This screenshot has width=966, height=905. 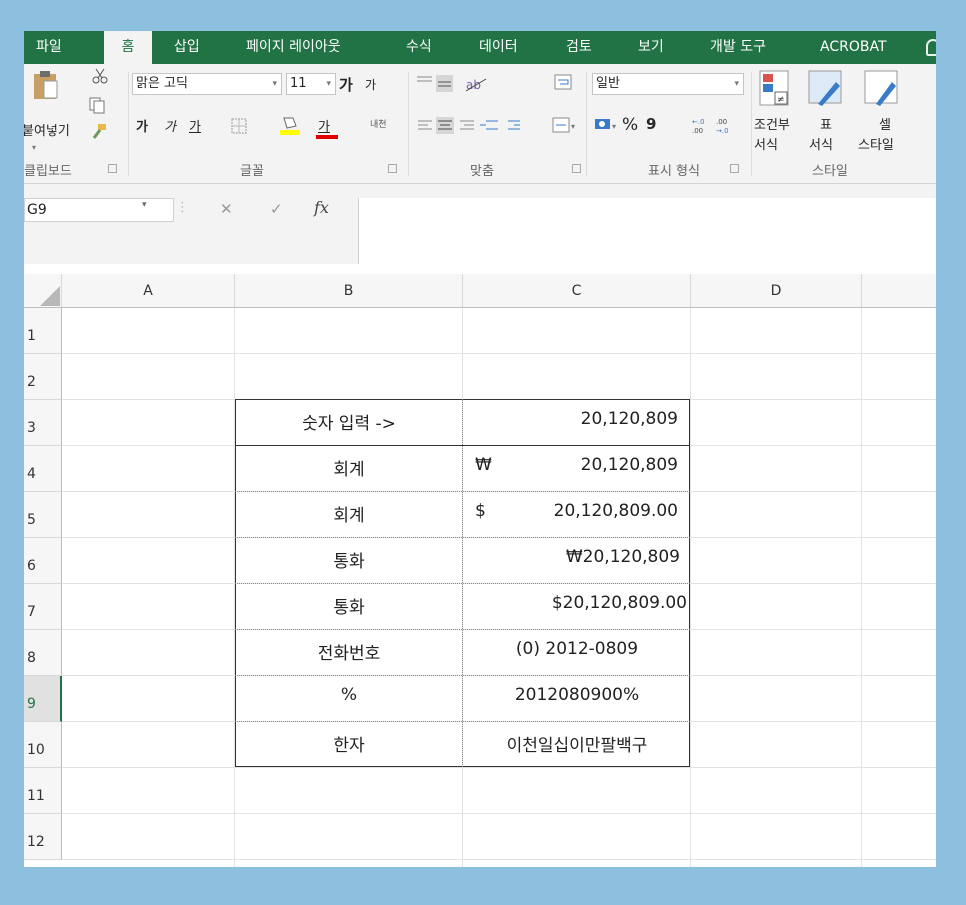 I want to click on row-header-4: 4, so click(x=43, y=469).